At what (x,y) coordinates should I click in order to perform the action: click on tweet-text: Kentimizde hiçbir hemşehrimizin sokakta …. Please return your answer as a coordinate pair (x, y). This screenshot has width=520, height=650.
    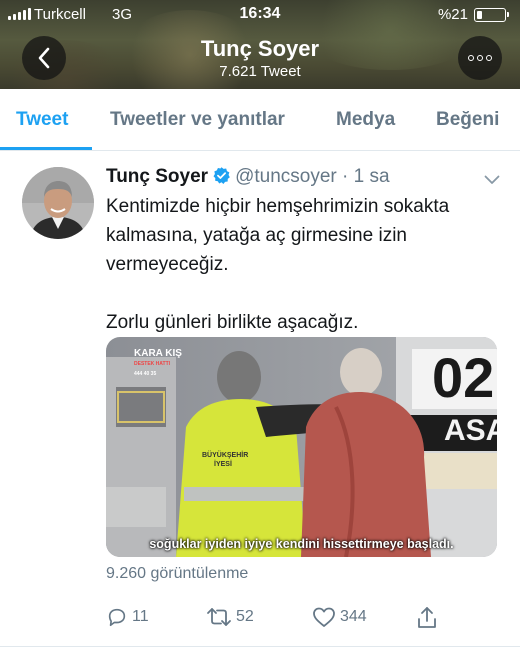
    Looking at the image, I should click on (278, 264).